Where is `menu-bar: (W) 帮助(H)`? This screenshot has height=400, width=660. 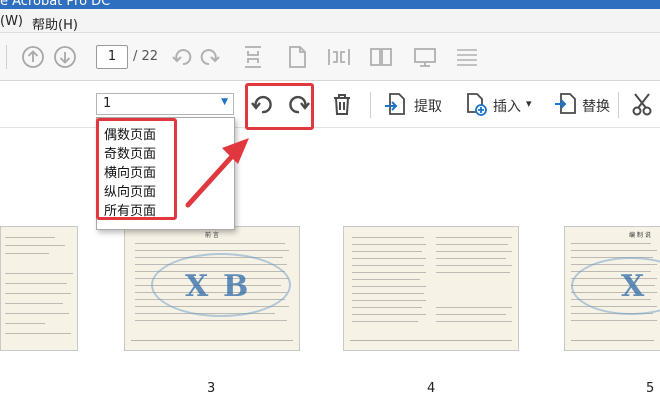 menu-bar: (W) 帮助(H) is located at coordinates (330, 21).